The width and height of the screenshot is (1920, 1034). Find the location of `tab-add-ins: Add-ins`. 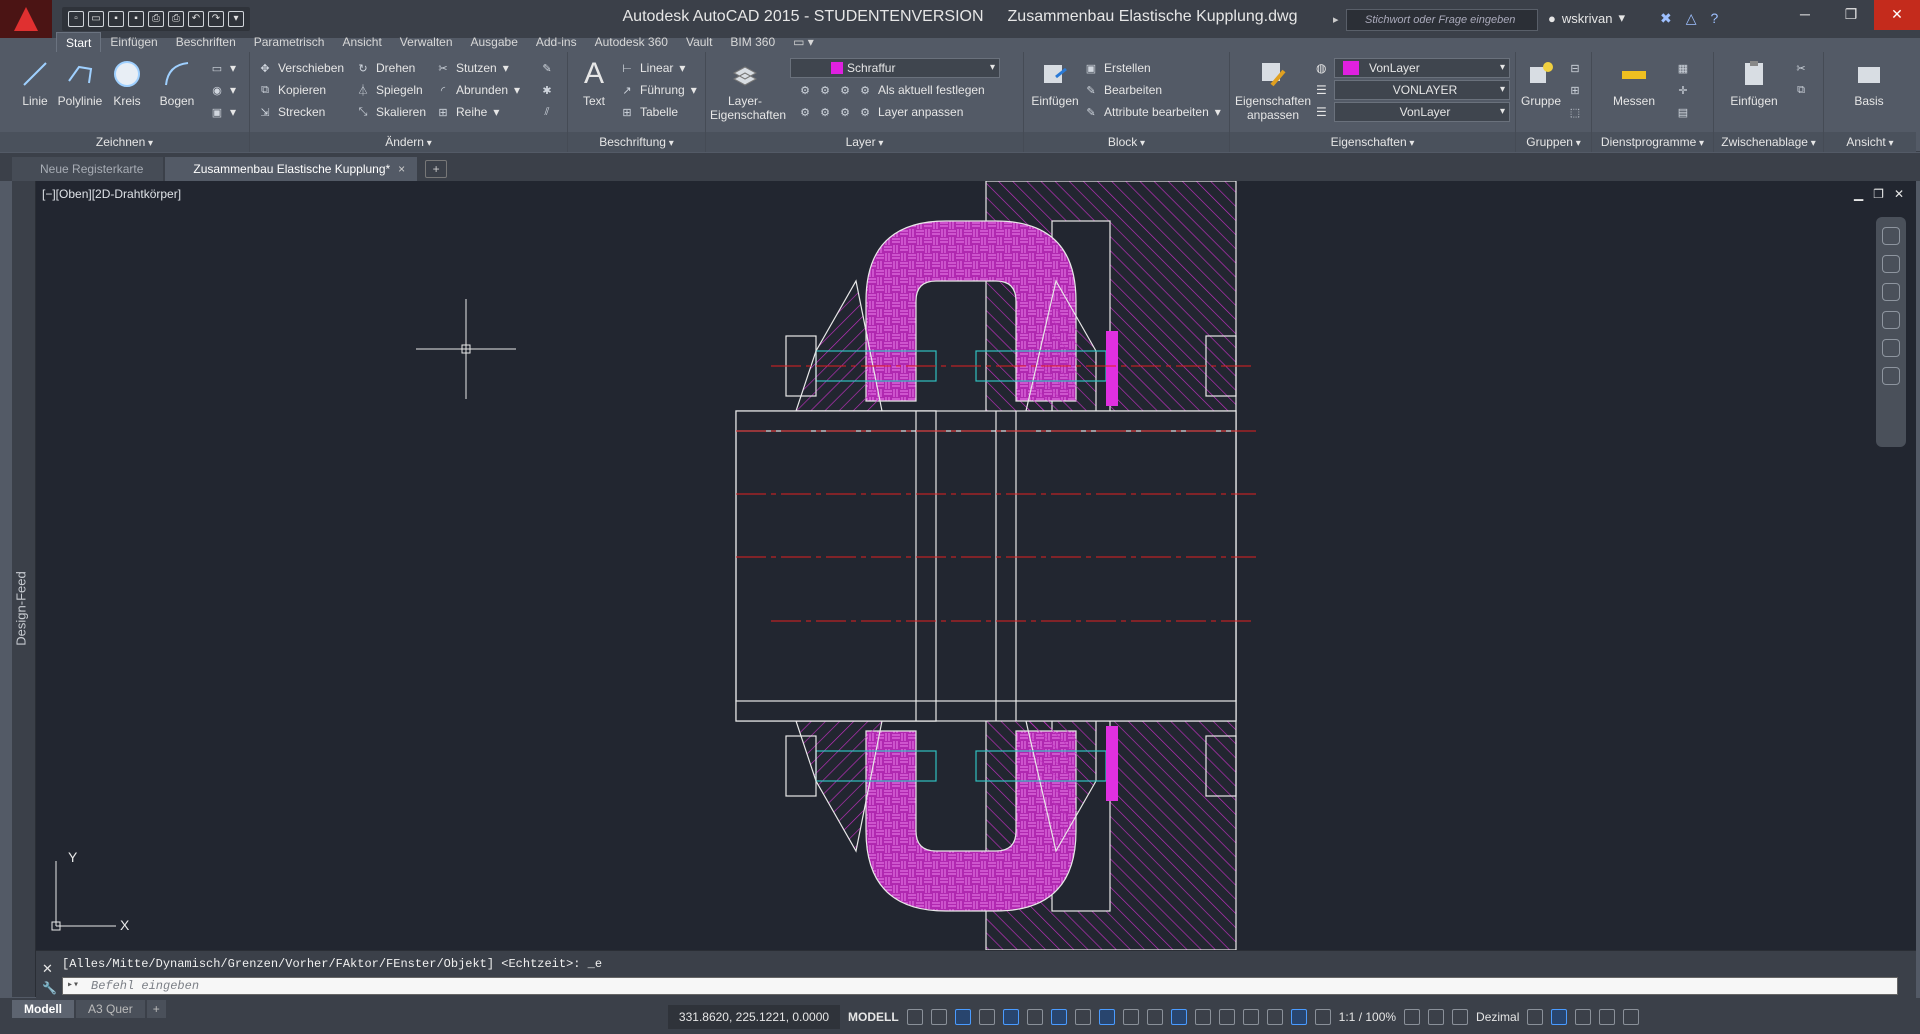

tab-add-ins: Add-ins is located at coordinates (556, 42).